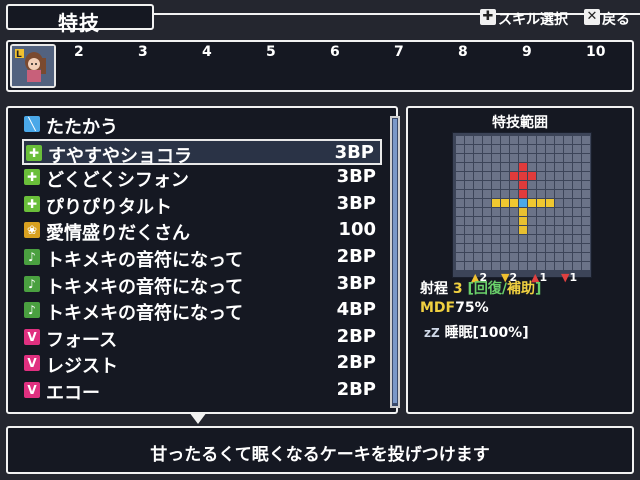 The width and height of the screenshot is (640, 480). What do you see at coordinates (356, 363) in the screenshot?
I see `skill-cost: 2BP` at bounding box center [356, 363].